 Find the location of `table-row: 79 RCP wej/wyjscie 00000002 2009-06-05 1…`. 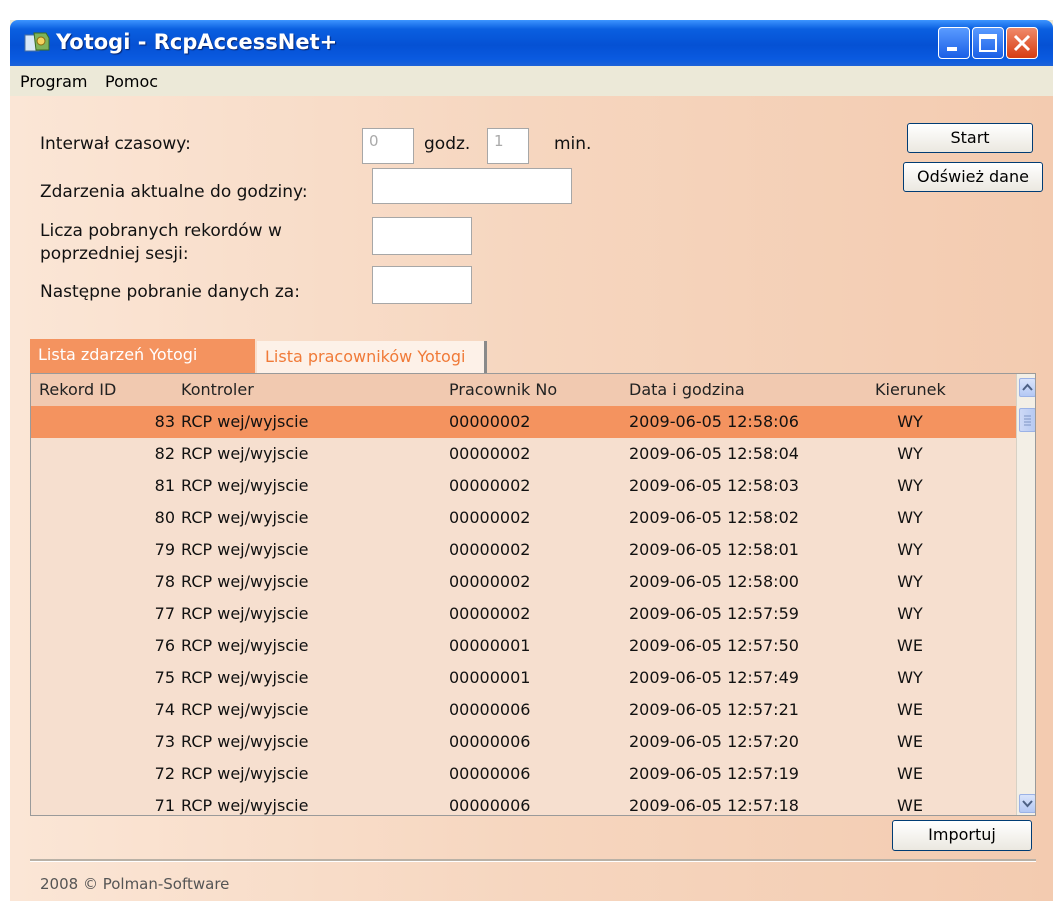

table-row: 79 RCP wej/wyjscie 00000002 2009-06-05 1… is located at coordinates (523, 550).